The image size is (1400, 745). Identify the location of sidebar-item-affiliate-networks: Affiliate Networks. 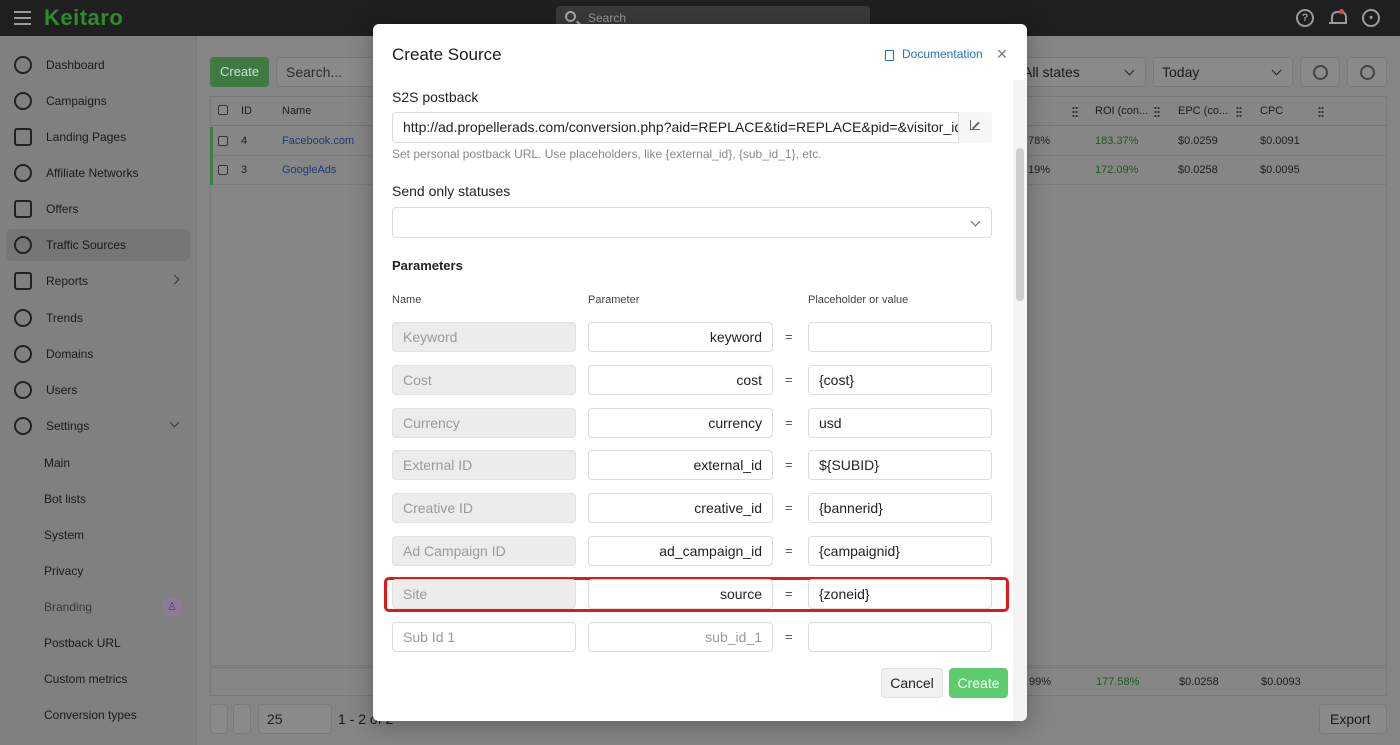
(98, 173).